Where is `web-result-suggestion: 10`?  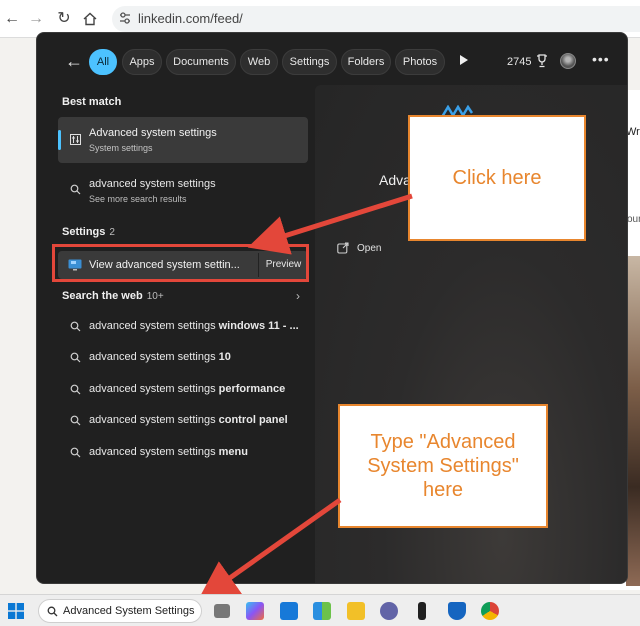 web-result-suggestion: 10 is located at coordinates (224, 357).